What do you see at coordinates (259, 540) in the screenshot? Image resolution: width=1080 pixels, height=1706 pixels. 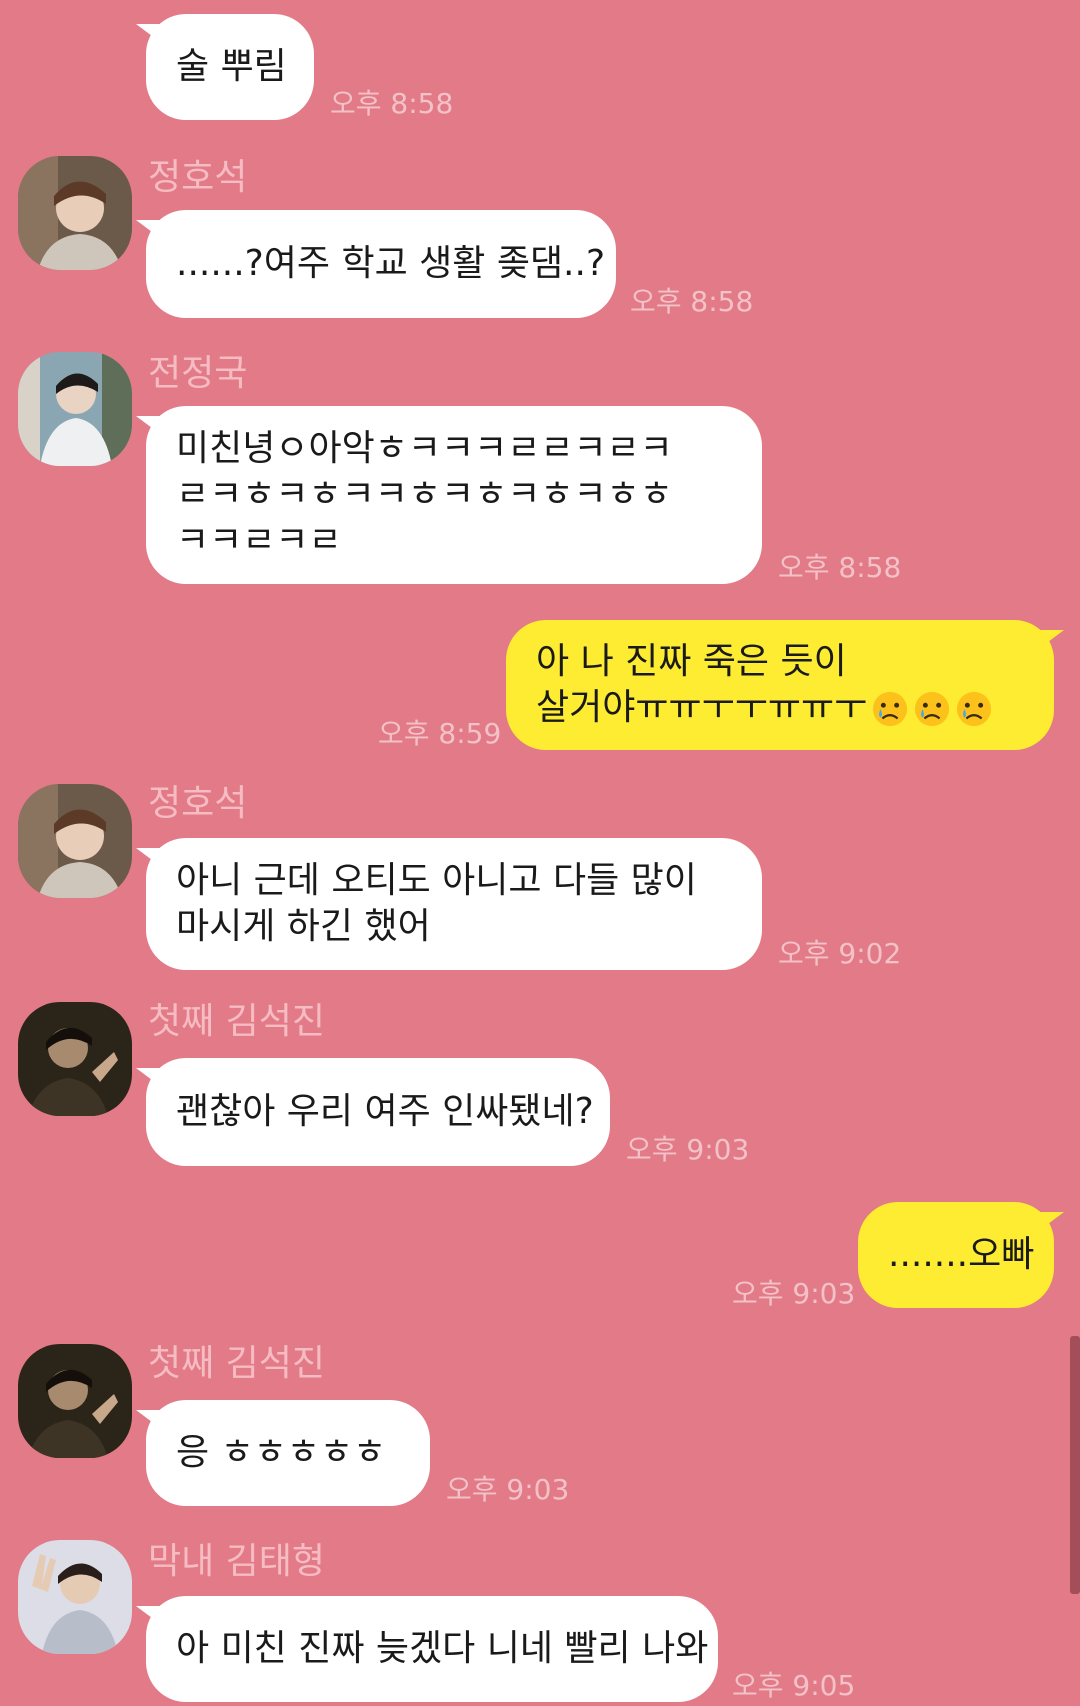 I see `message-text-line: ㅋㅋㄹㅋㄹ` at bounding box center [259, 540].